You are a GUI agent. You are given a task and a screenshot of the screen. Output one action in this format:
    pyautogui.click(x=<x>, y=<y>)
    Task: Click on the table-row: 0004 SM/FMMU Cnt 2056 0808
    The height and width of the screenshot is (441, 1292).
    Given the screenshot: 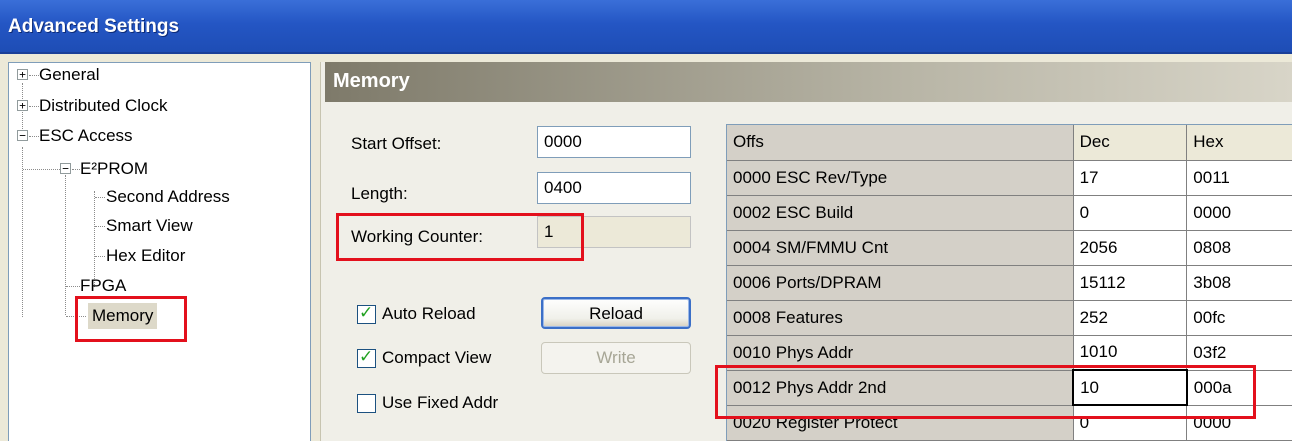 What is the action you would take?
    pyautogui.click(x=1009, y=248)
    